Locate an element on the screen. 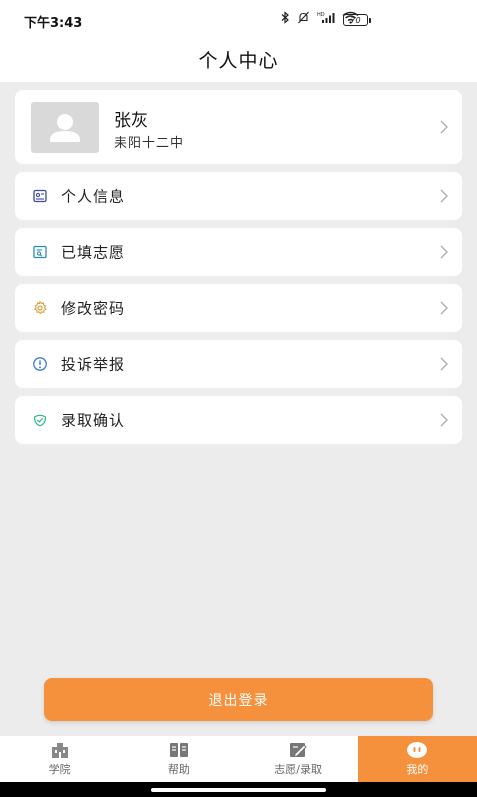 This screenshot has height=797, width=477. menu-item-admission-confirm: 录取确认 is located at coordinates (238, 420).